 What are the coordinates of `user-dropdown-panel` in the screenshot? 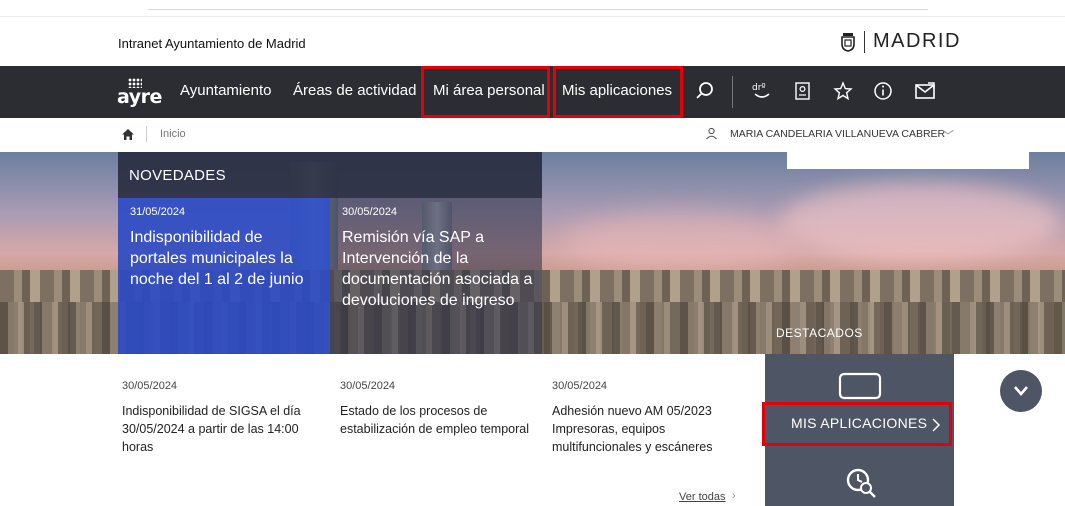 It's located at (908, 160).